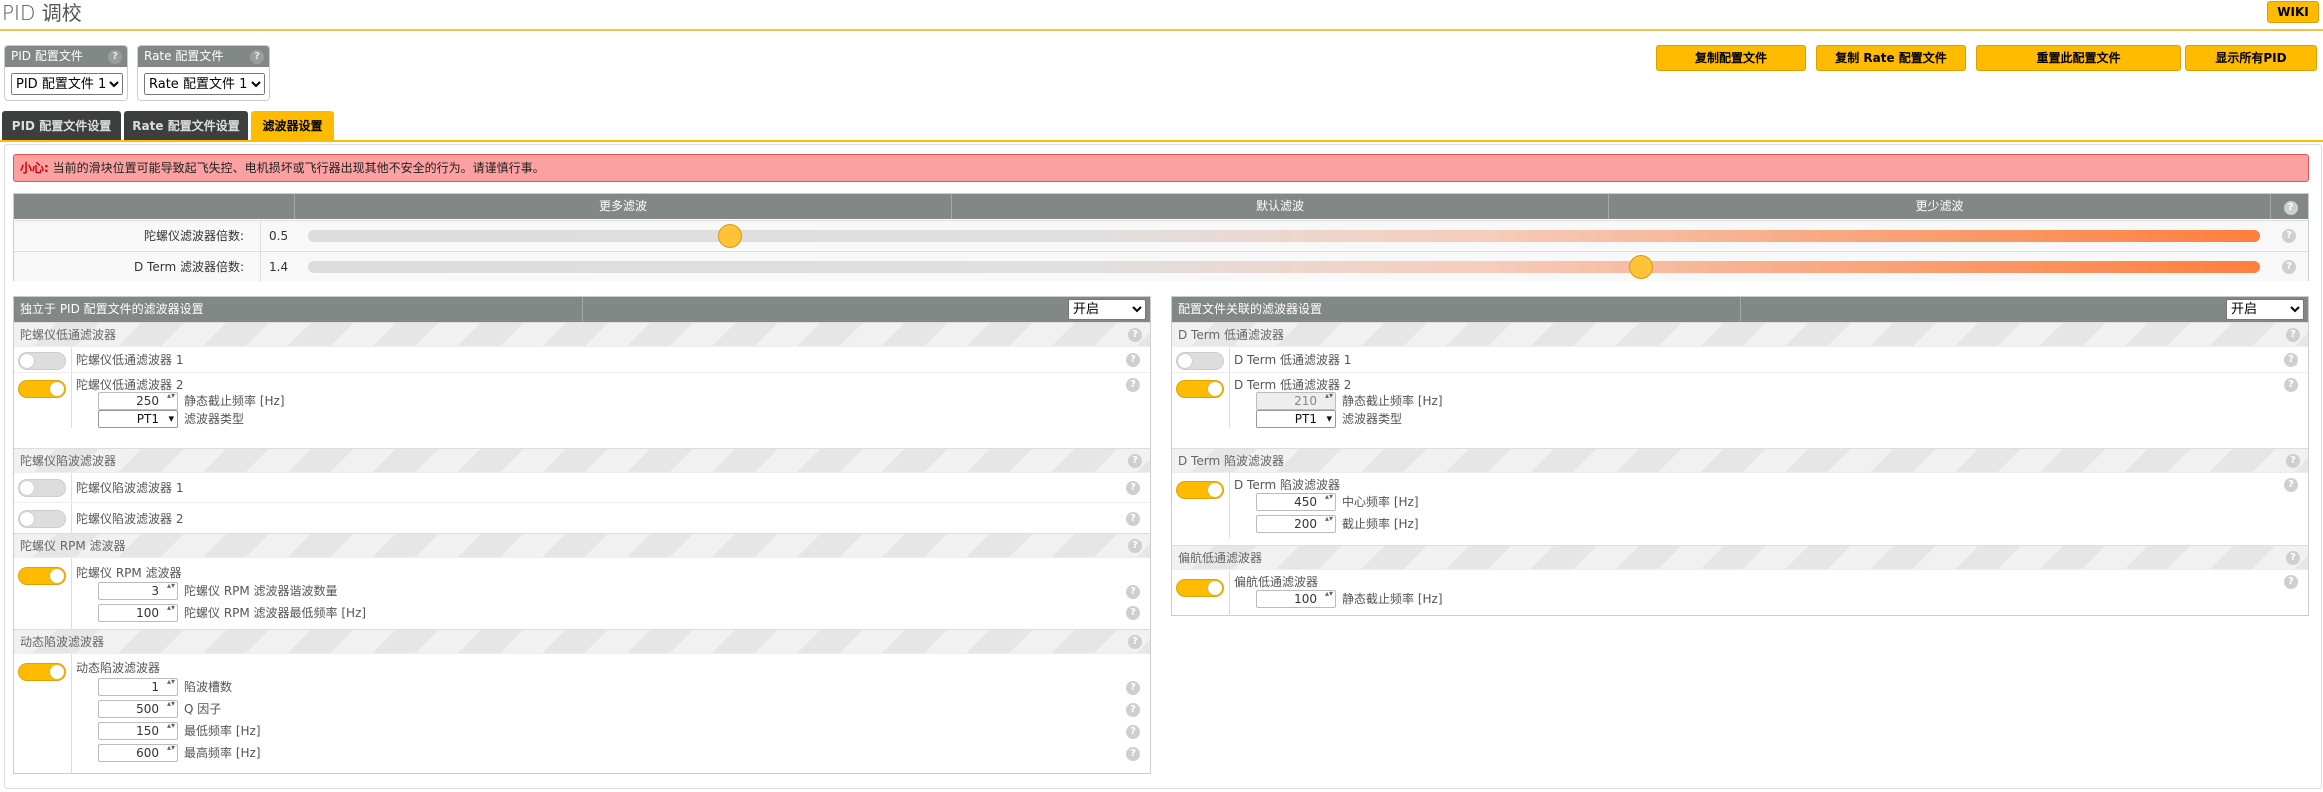  Describe the element at coordinates (1250, 309) in the screenshot. I see `right-panel-title: 配置文件关联的滤波器设置` at that location.